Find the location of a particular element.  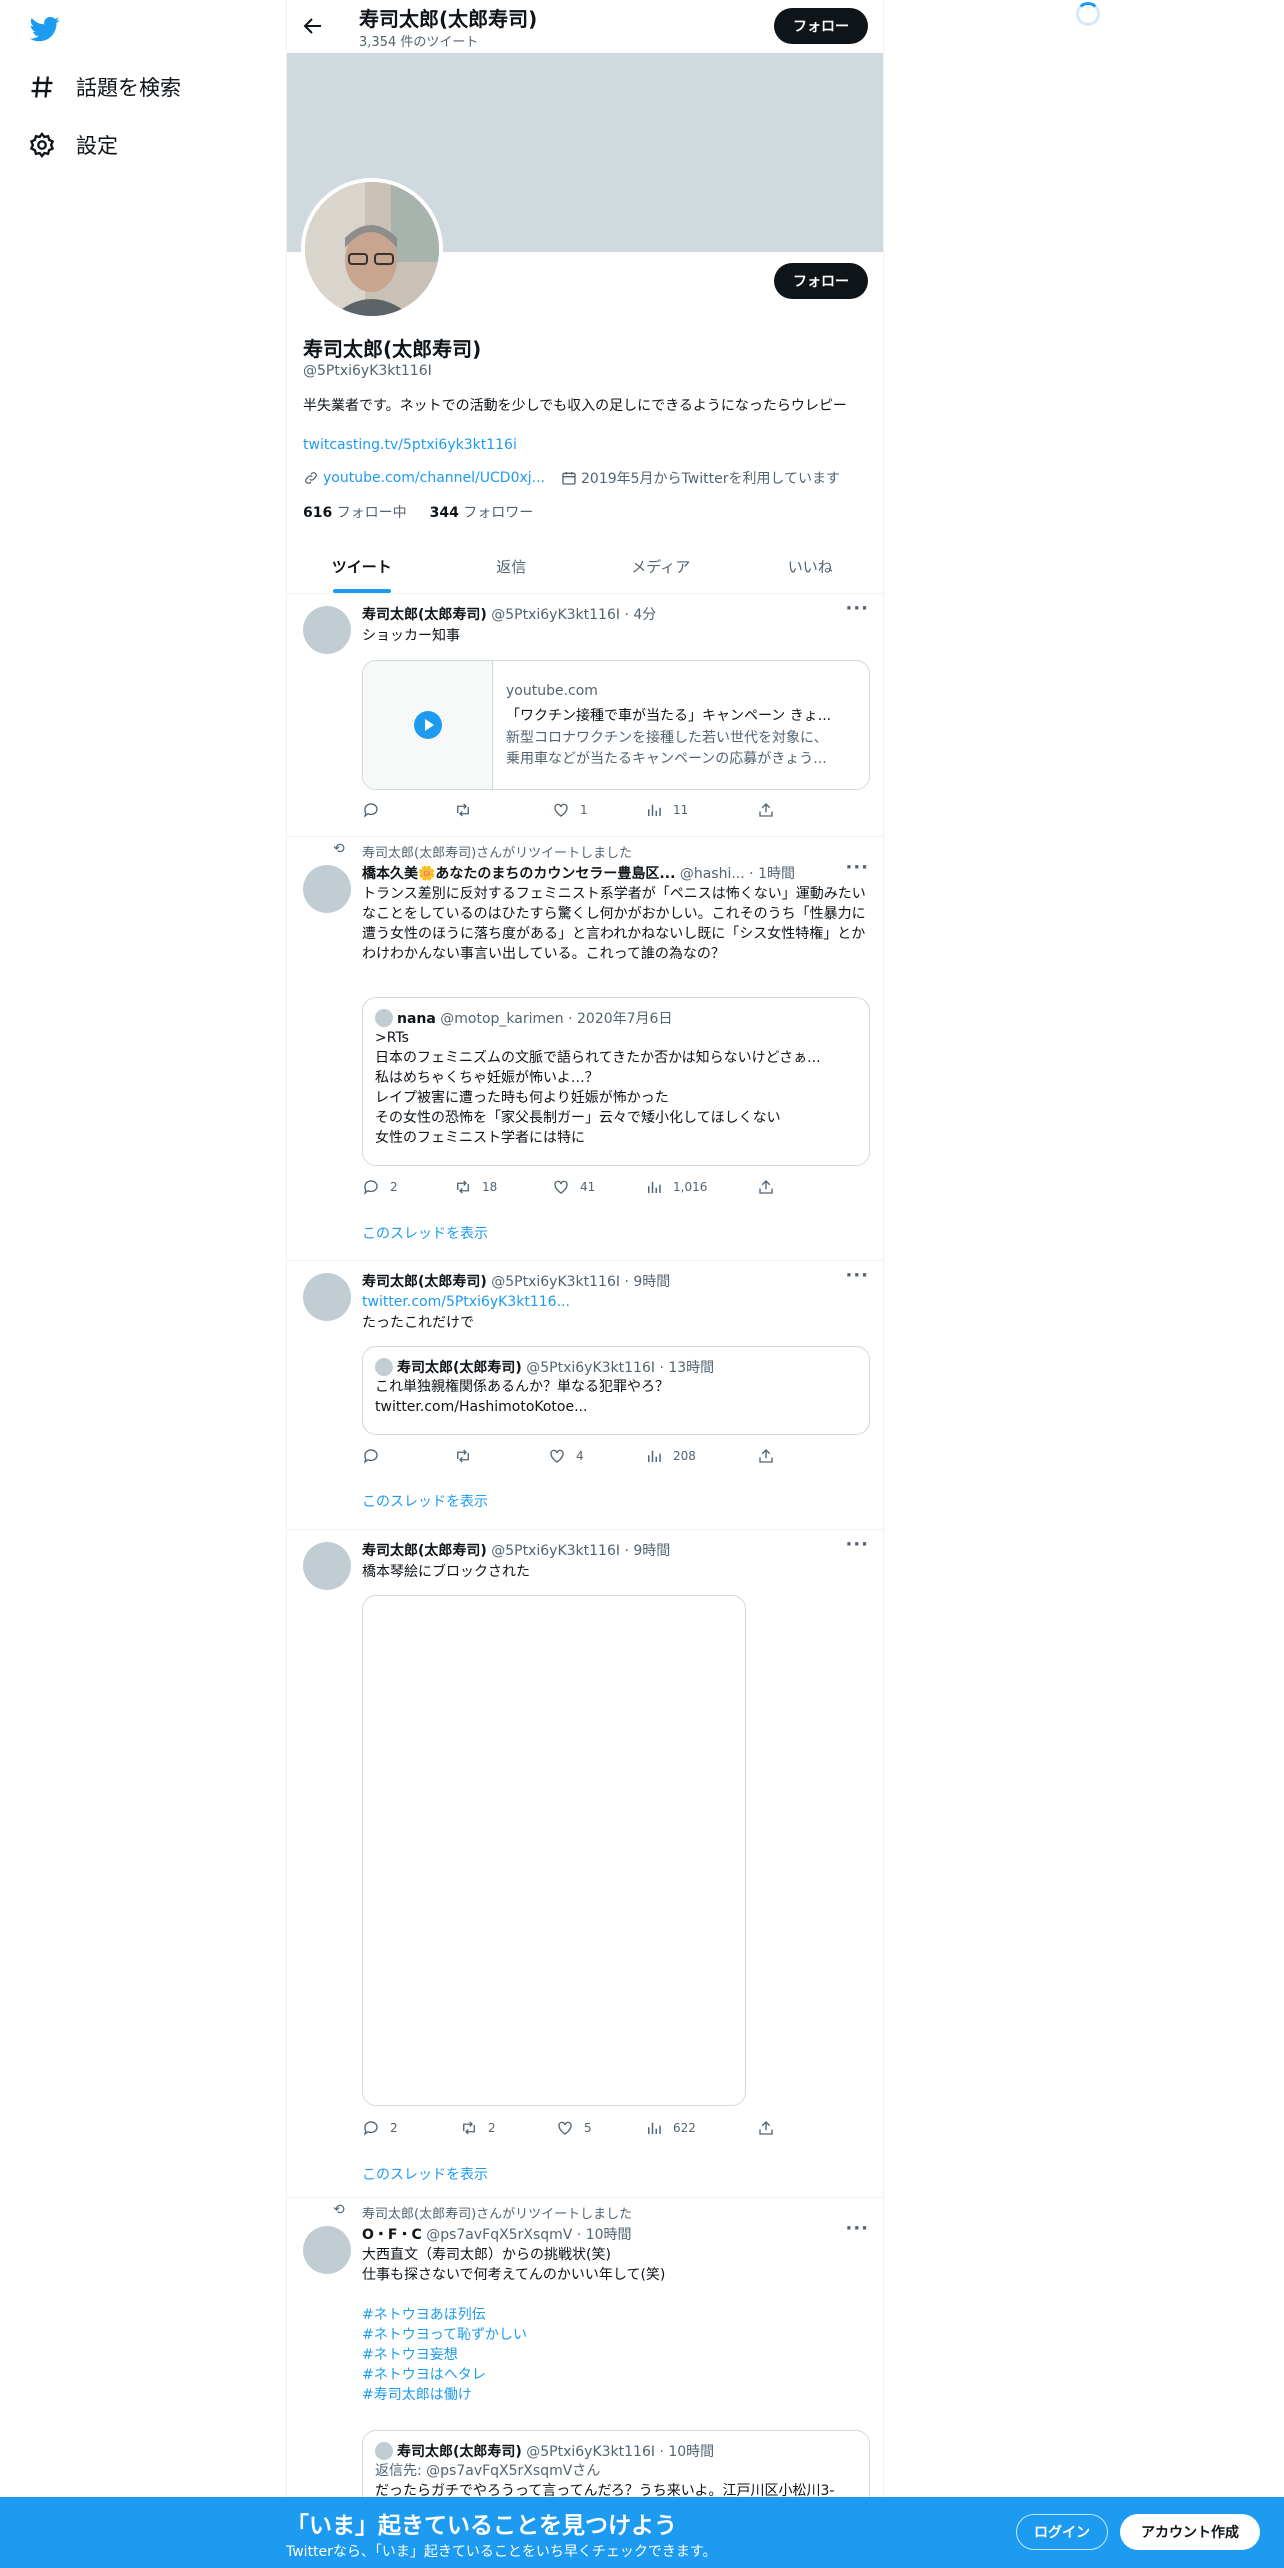

like-button: 41 is located at coordinates (573, 1187).